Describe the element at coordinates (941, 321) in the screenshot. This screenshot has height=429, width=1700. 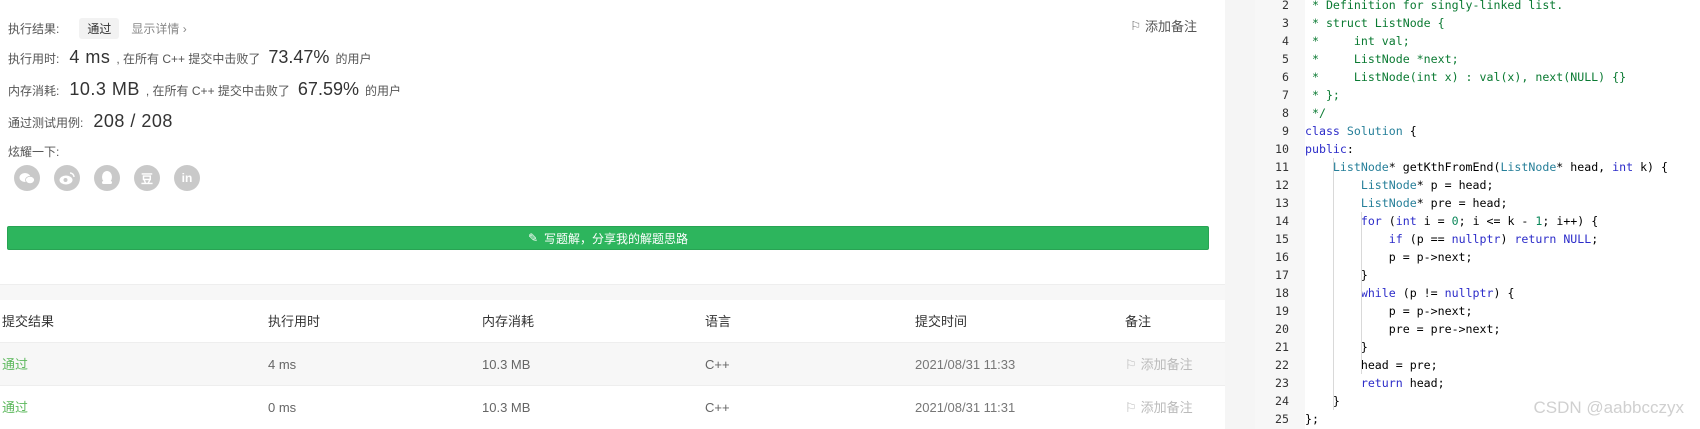
I see `header-submitted: 提交时间` at that location.